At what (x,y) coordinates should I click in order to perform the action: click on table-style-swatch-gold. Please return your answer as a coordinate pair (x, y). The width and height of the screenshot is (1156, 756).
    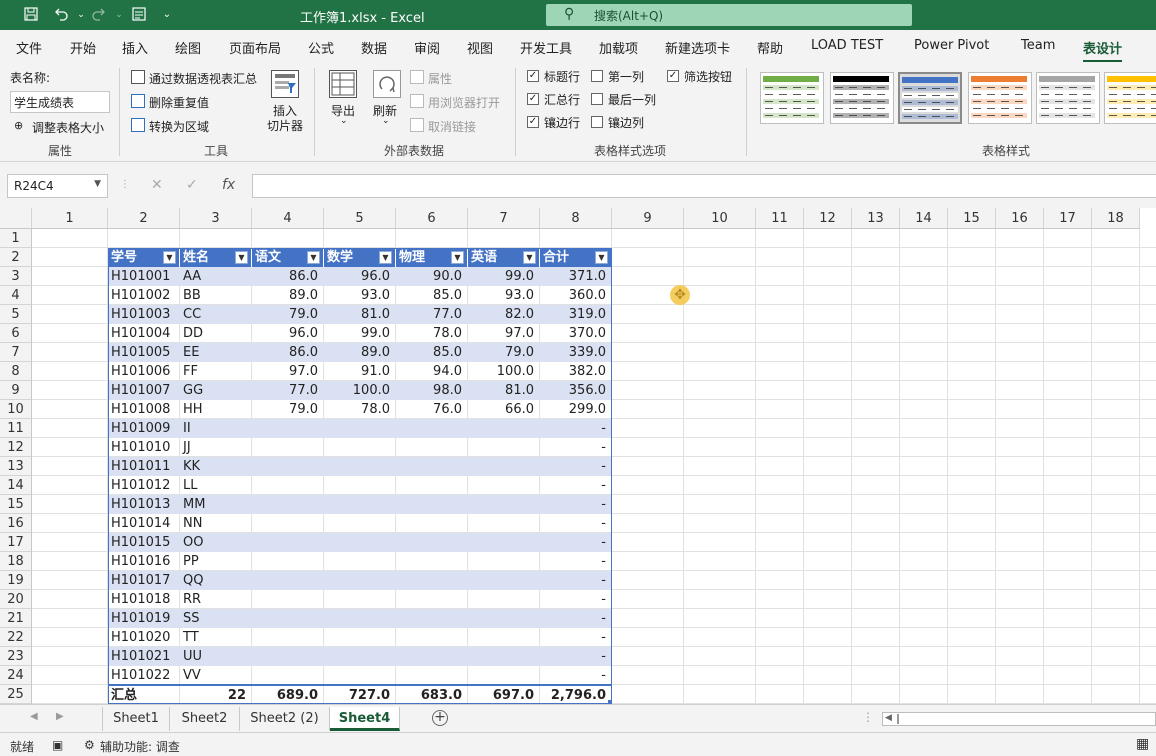
    Looking at the image, I should click on (1130, 98).